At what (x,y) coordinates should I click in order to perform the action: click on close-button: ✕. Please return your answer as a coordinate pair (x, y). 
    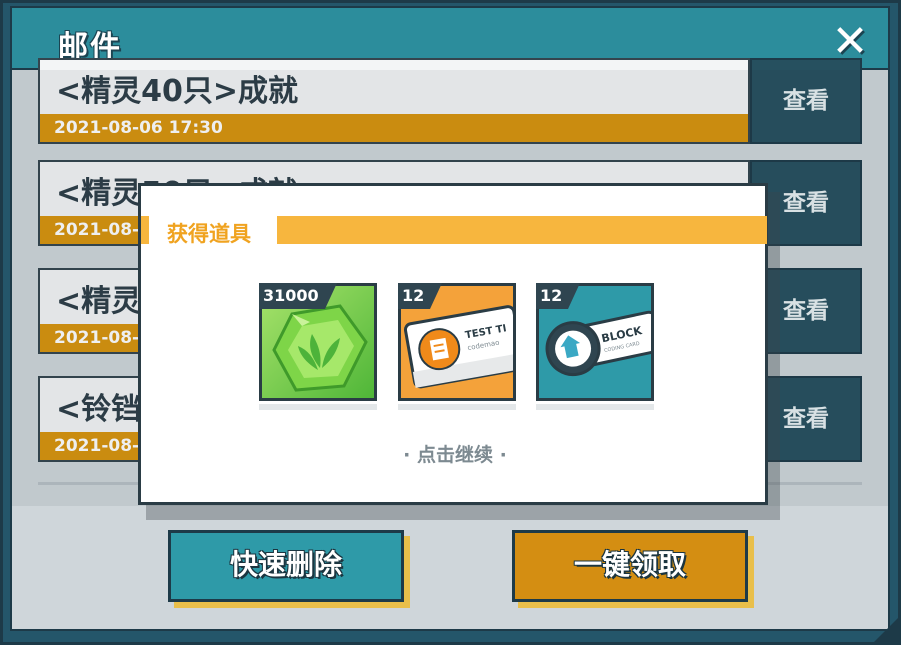
    Looking at the image, I should click on (850, 42).